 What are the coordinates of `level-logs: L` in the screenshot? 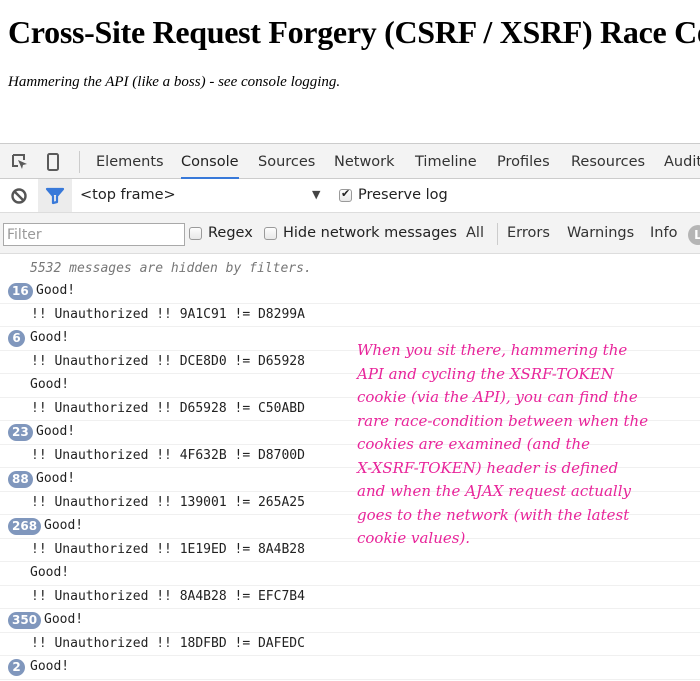 It's located at (694, 235).